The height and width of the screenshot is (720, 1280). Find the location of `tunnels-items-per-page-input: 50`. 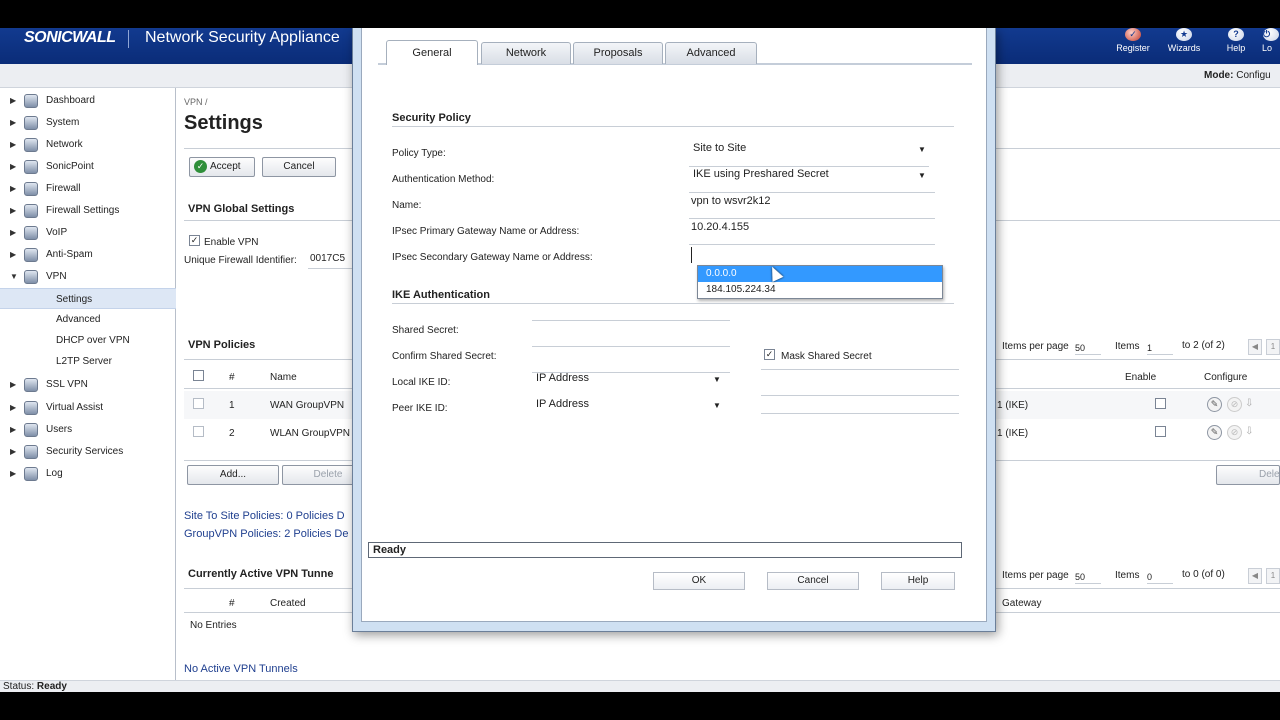

tunnels-items-per-page-input: 50 is located at coordinates (1088, 575).